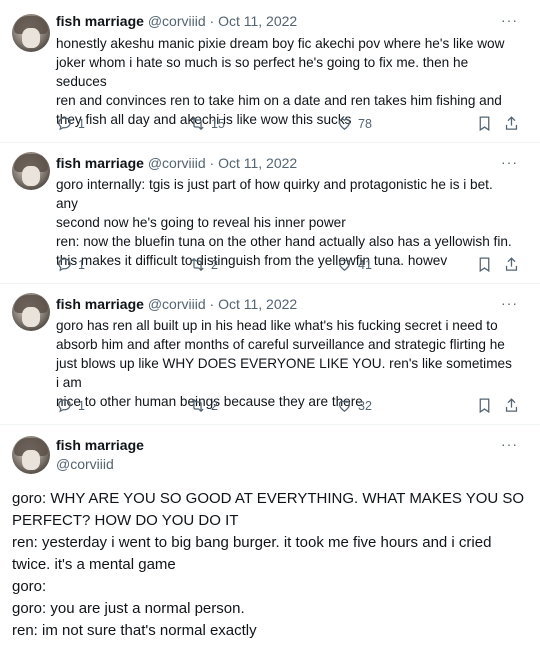 This screenshot has width=540, height=645. What do you see at coordinates (128, 608) in the screenshot?
I see `tweet-text-line: goro: you are just a normal person.` at bounding box center [128, 608].